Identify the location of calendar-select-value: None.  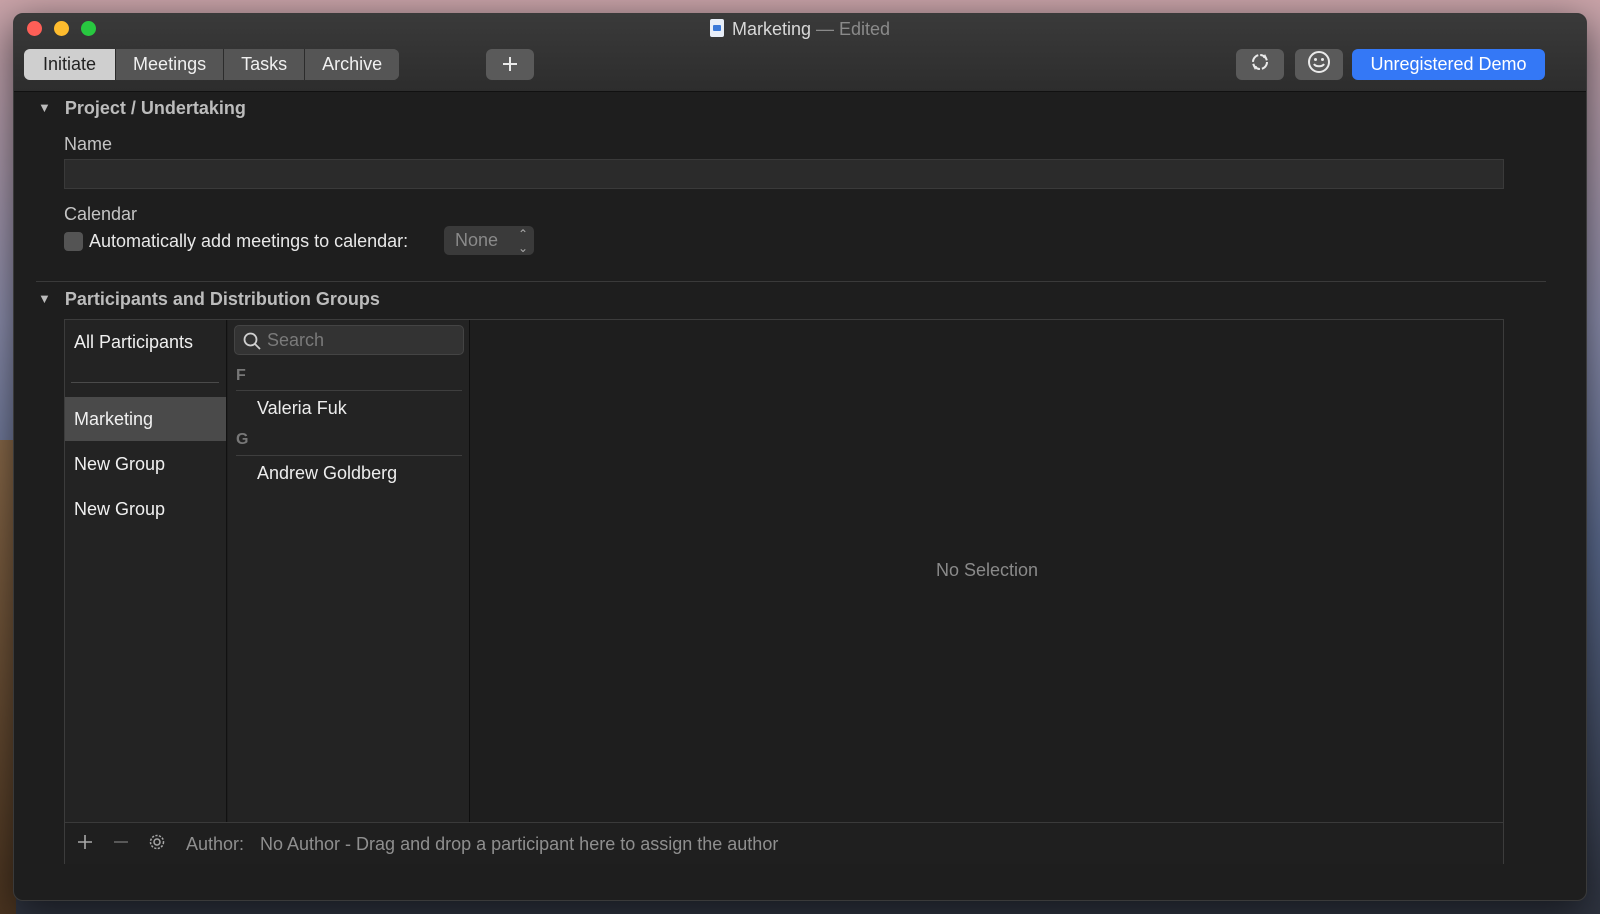
(477, 240).